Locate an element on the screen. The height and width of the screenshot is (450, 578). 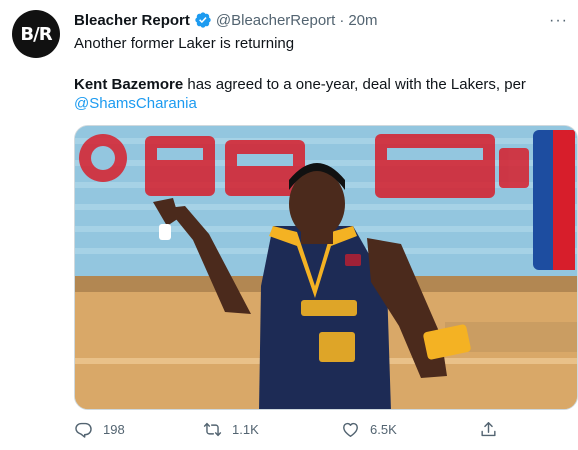
player-neck is located at coordinates (317, 235).